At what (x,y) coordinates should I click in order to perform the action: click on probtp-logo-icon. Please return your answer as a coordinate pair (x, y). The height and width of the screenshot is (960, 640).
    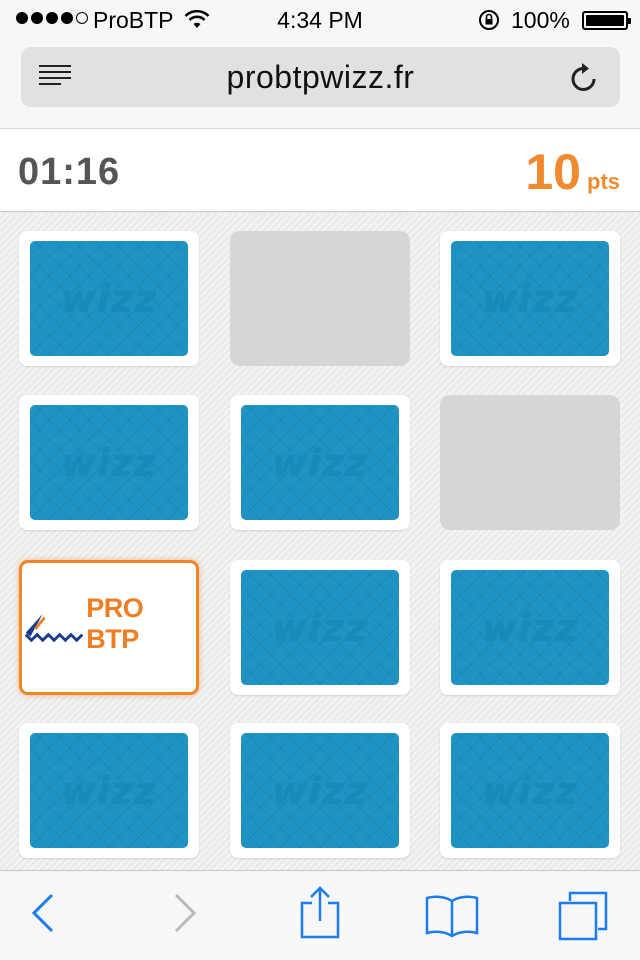
    Looking at the image, I should click on (54, 627).